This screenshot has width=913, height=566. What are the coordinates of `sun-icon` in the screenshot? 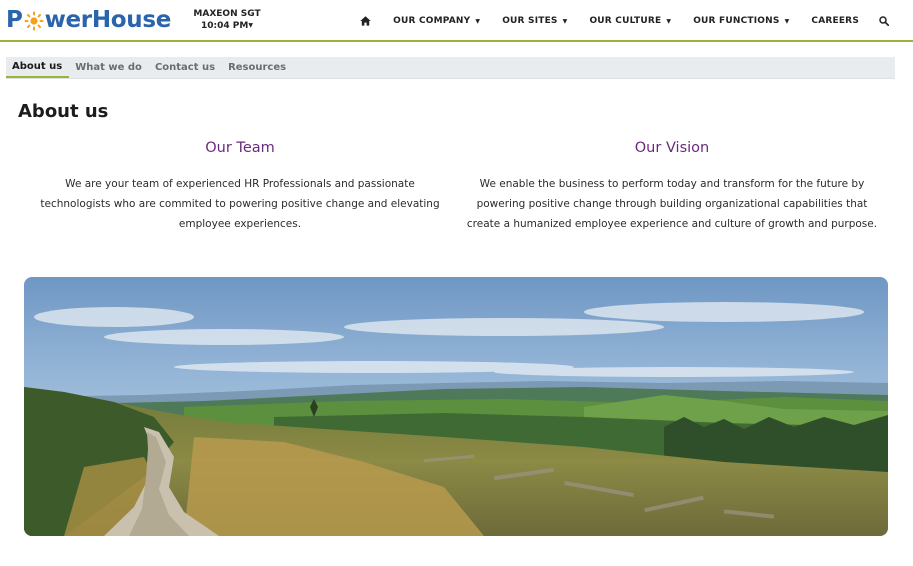 It's located at (34, 20).